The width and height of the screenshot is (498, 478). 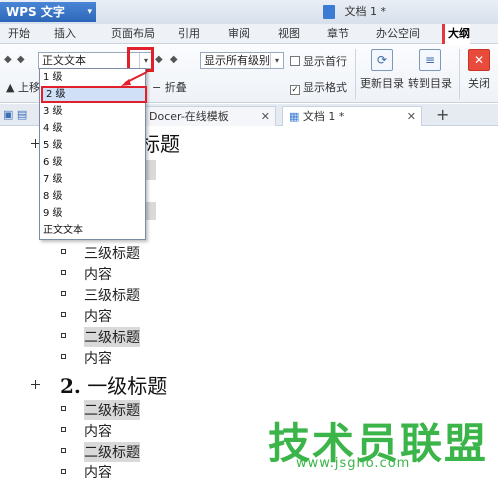 I want to click on heading1-2: 2. 一级标题, so click(x=113, y=384).